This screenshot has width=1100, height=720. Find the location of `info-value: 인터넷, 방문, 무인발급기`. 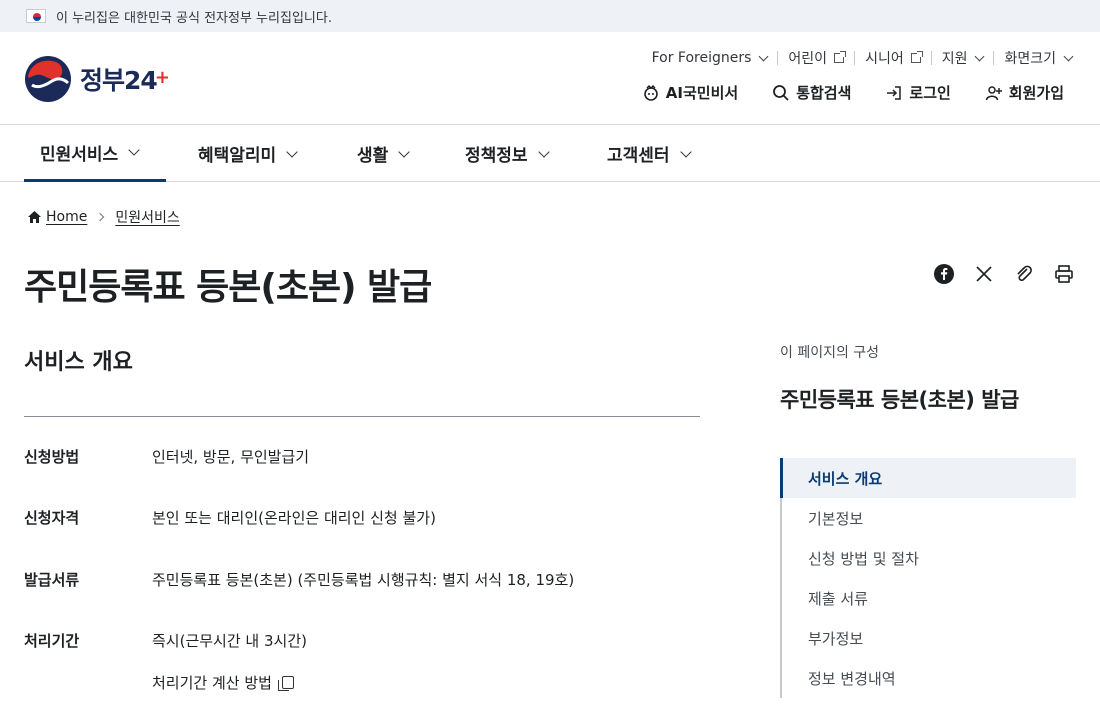

info-value: 인터넷, 방문, 무인발급기 is located at coordinates (231, 457).